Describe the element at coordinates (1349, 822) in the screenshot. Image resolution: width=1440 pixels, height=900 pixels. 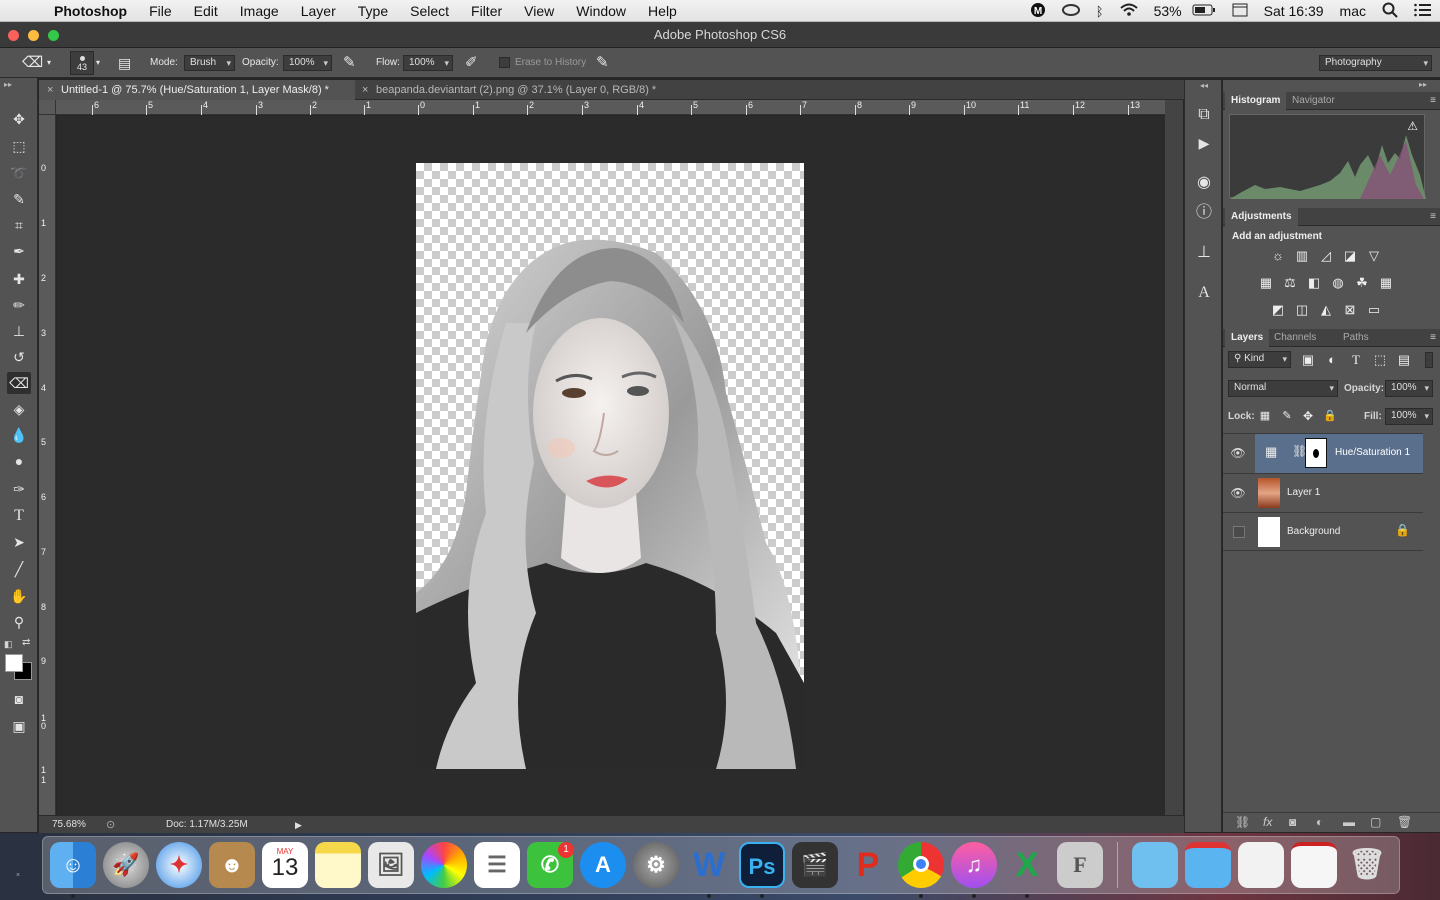
I see `new-group-icon: ▬` at that location.